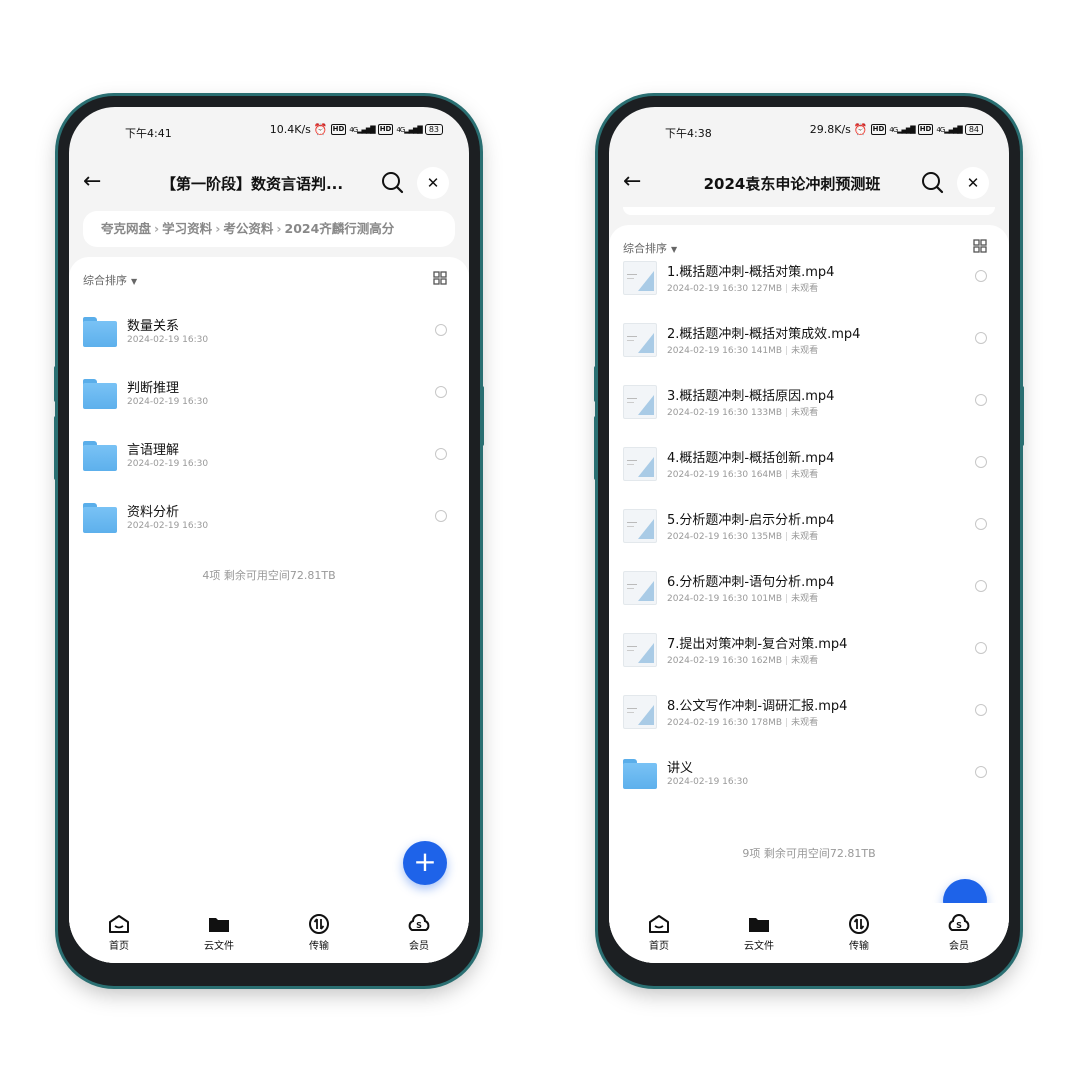  Describe the element at coordinates (764, 334) in the screenshot. I see `item-name: 2.概括题冲刺-概括对策成效.mp4` at that location.